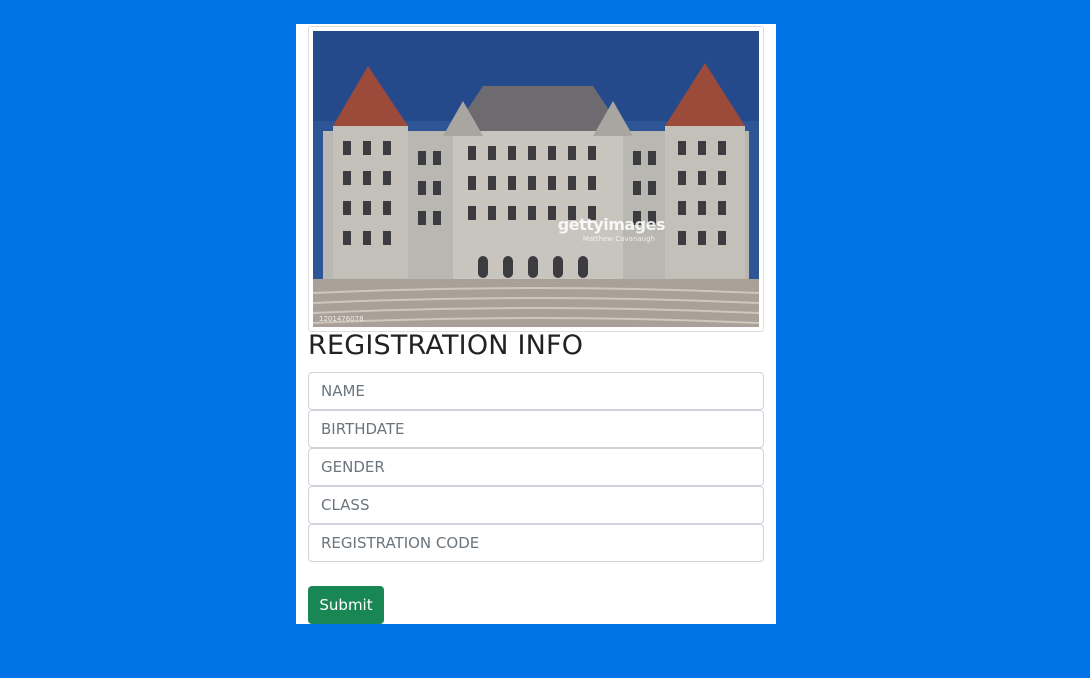 This screenshot has width=1090, height=678. I want to click on submit-button: Submit, so click(346, 605).